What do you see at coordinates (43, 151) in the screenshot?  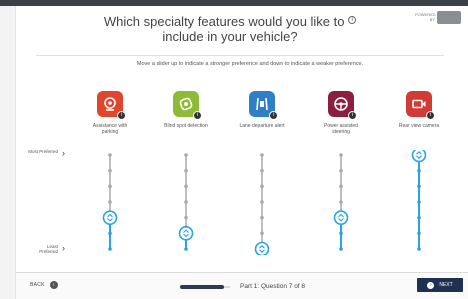 I see `most-preferred-label: Most Preferred` at bounding box center [43, 151].